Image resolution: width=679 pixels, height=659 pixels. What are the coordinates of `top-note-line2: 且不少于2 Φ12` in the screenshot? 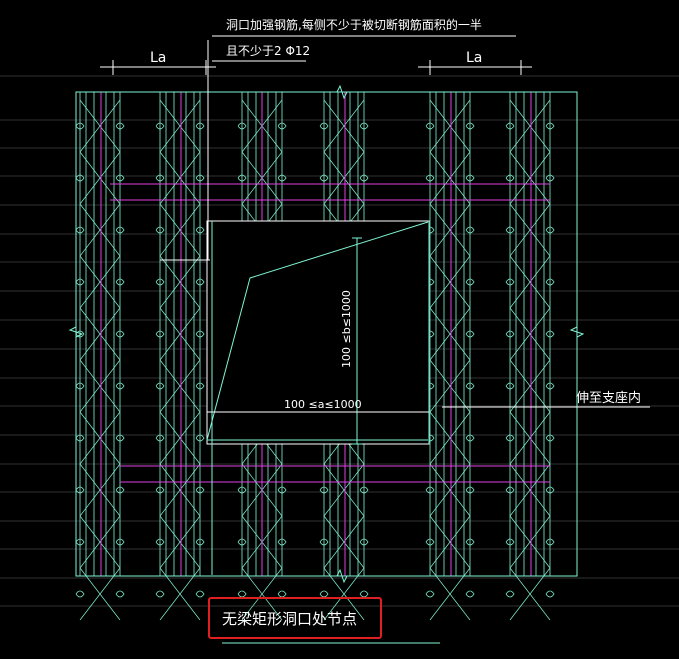 It's located at (268, 51).